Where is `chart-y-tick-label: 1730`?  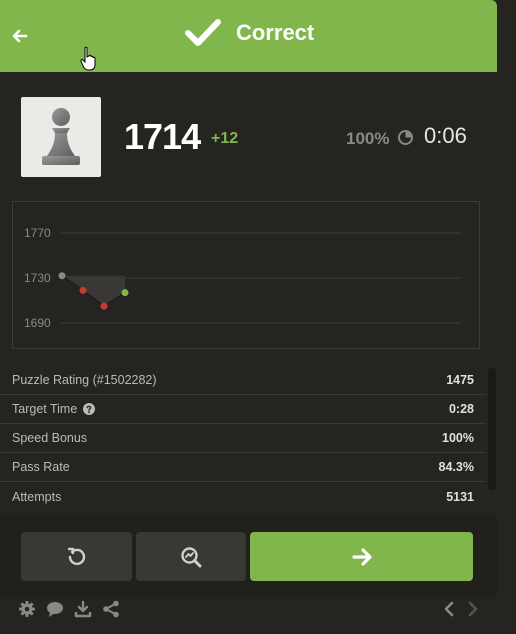 chart-y-tick-label: 1730 is located at coordinates (37, 278).